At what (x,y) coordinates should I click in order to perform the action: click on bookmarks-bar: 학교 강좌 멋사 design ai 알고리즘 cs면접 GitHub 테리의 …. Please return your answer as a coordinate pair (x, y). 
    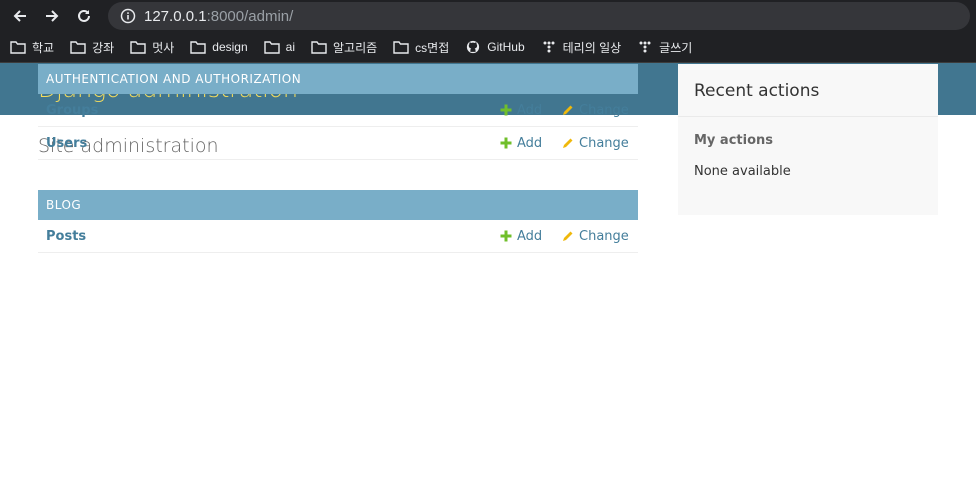
    Looking at the image, I should click on (488, 47).